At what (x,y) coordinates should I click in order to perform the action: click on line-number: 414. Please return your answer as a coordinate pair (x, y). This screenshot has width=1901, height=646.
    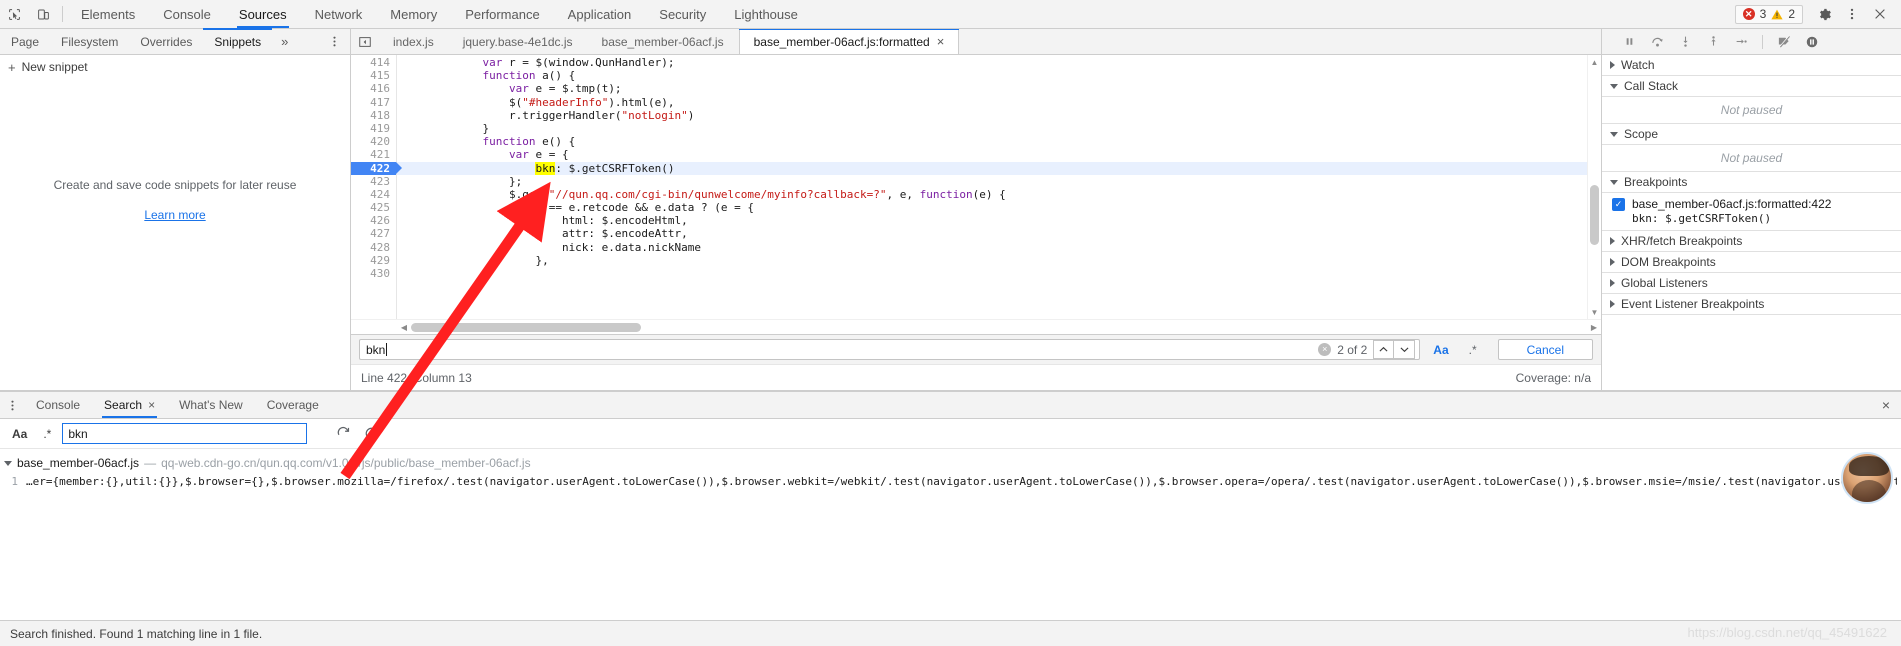
    Looking at the image, I should click on (373, 62).